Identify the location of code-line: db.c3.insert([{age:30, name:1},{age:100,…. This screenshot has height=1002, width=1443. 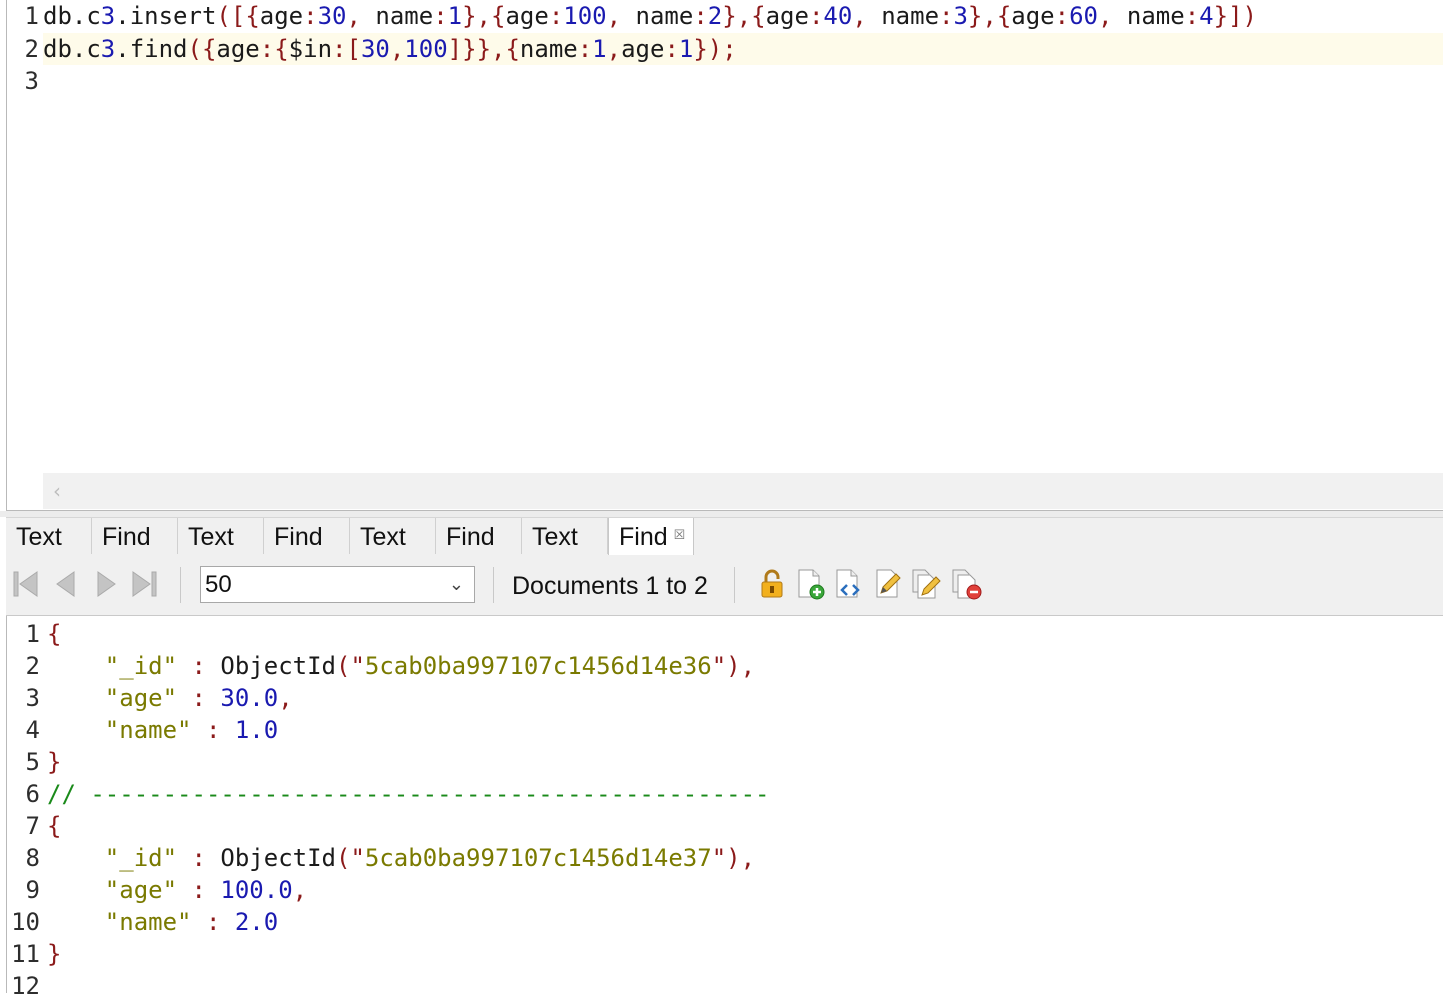
(743, 16).